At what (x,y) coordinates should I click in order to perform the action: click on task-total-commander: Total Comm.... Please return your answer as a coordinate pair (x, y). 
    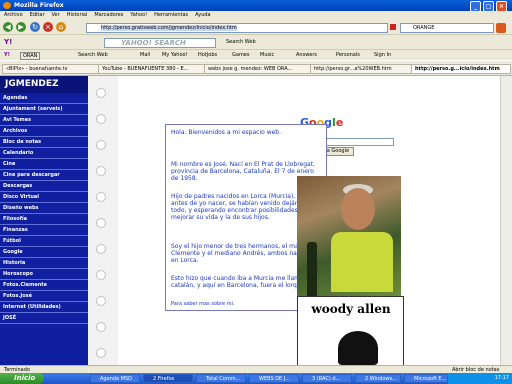
    Looking at the image, I should click on (221, 378).